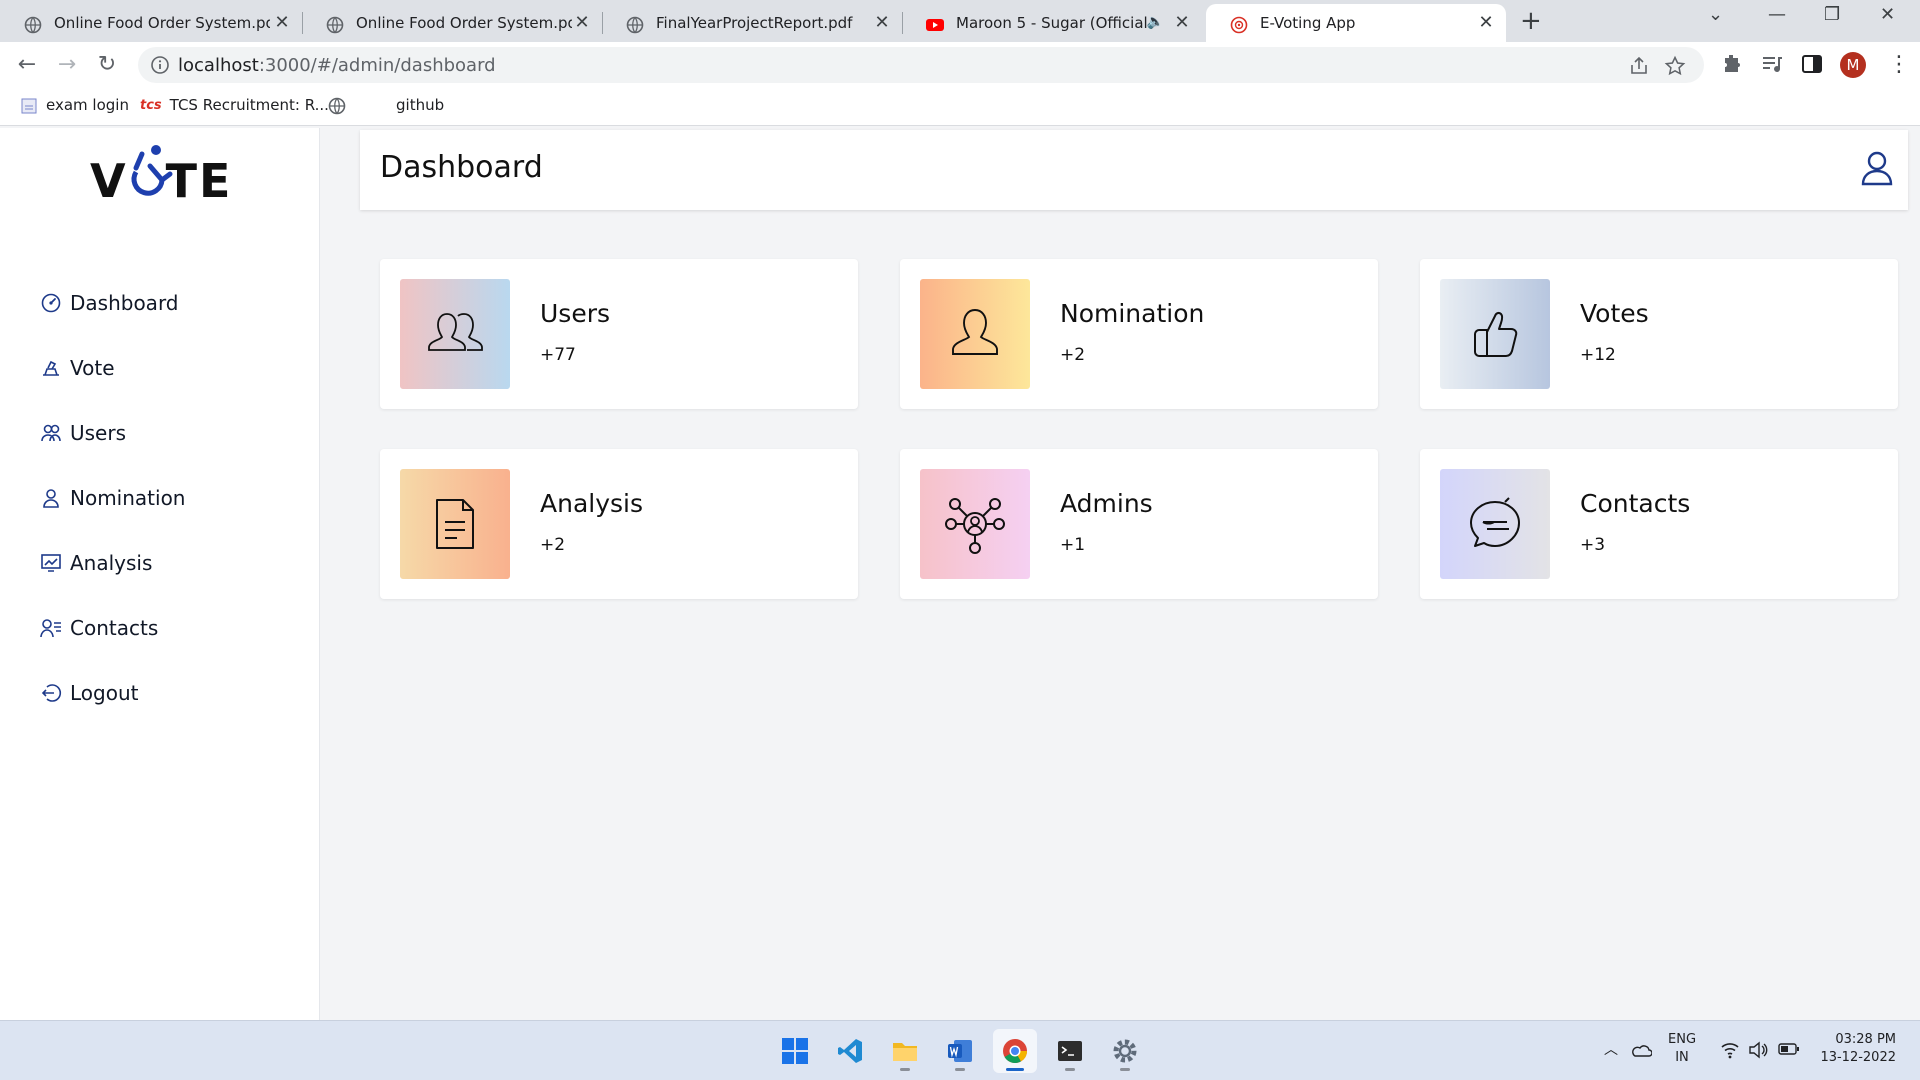  I want to click on document-icon, so click(455, 524).